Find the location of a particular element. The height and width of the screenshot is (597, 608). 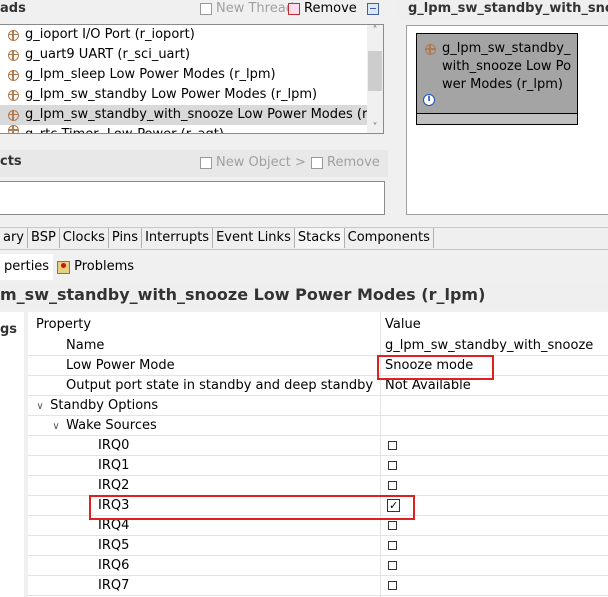

table-row: Low Power Mode Snooze mode is located at coordinates (318, 366).